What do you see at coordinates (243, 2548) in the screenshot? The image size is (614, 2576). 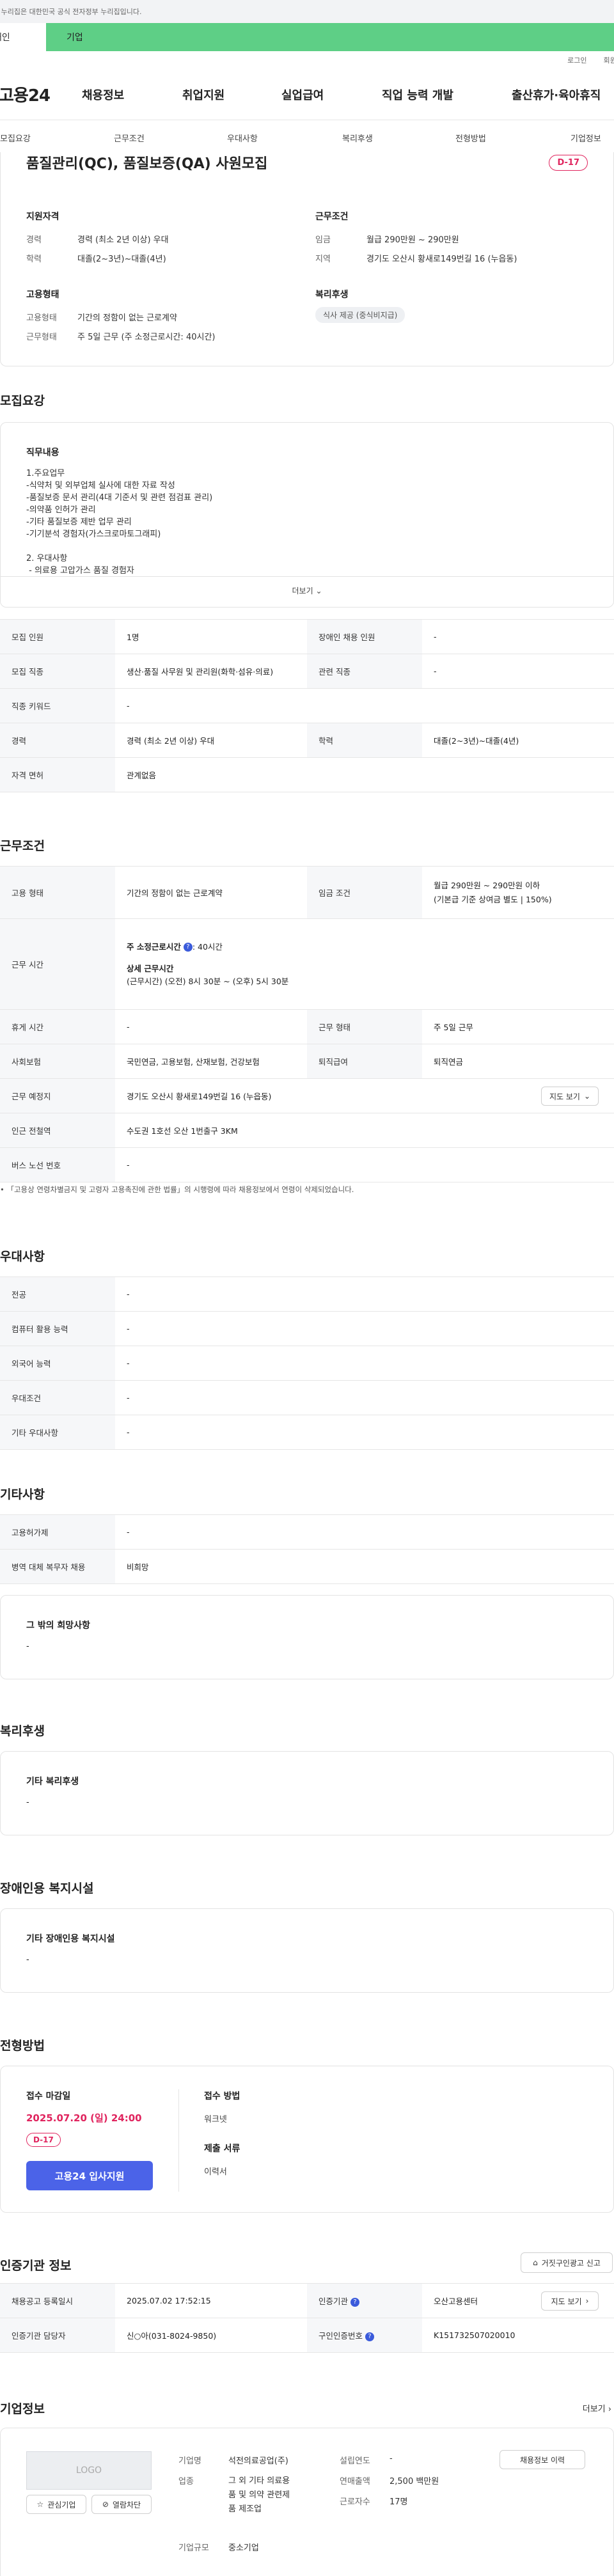 I see `company-size-value: 중소기업` at bounding box center [243, 2548].